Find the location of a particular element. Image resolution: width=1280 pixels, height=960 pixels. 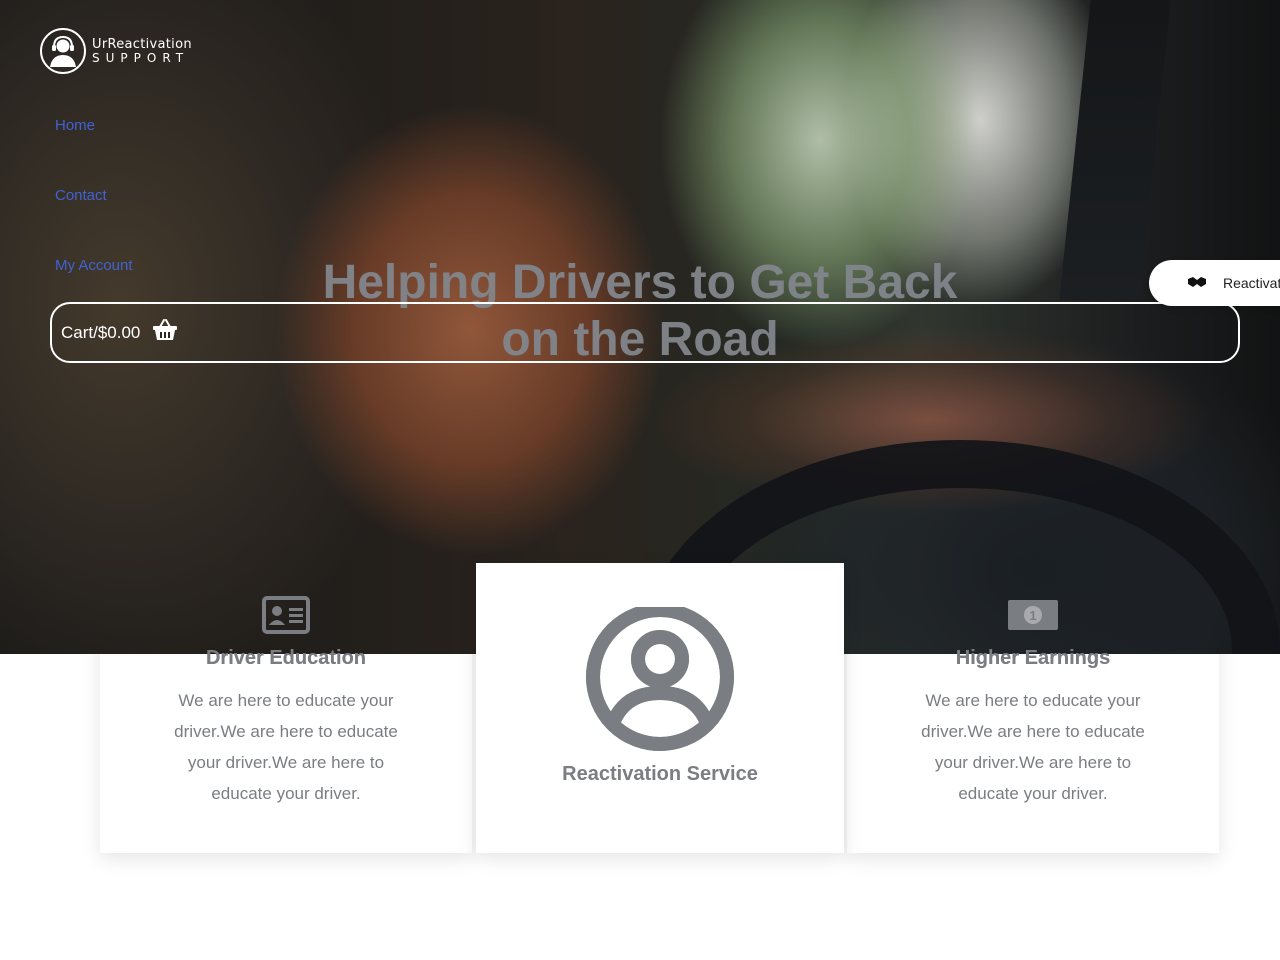

card-title-overlay: Higher Earnings is located at coordinates (1033, 658).